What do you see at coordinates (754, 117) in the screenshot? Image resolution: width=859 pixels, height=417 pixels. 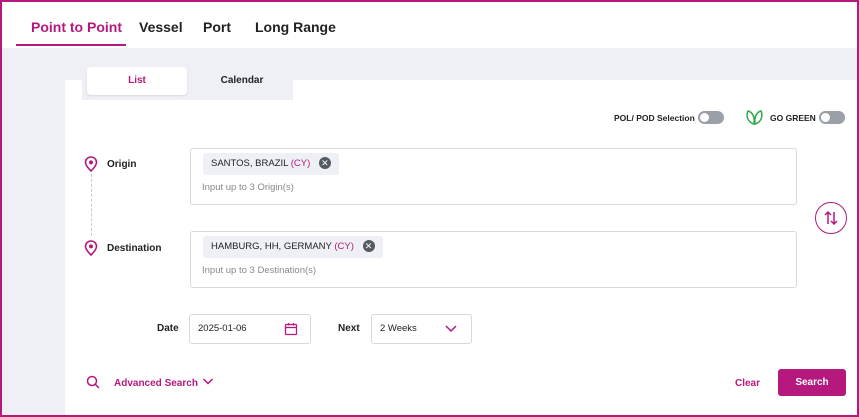 I see `leaf-icon` at bounding box center [754, 117].